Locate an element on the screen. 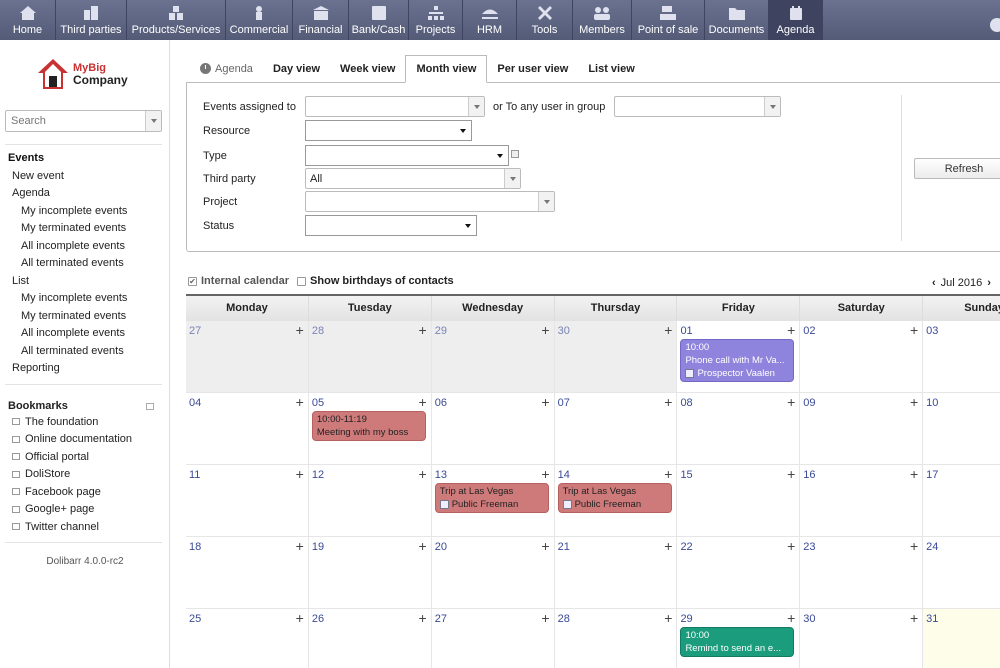 The image size is (1000, 668). calendar-day-cell: 16 + is located at coordinates (862, 501).